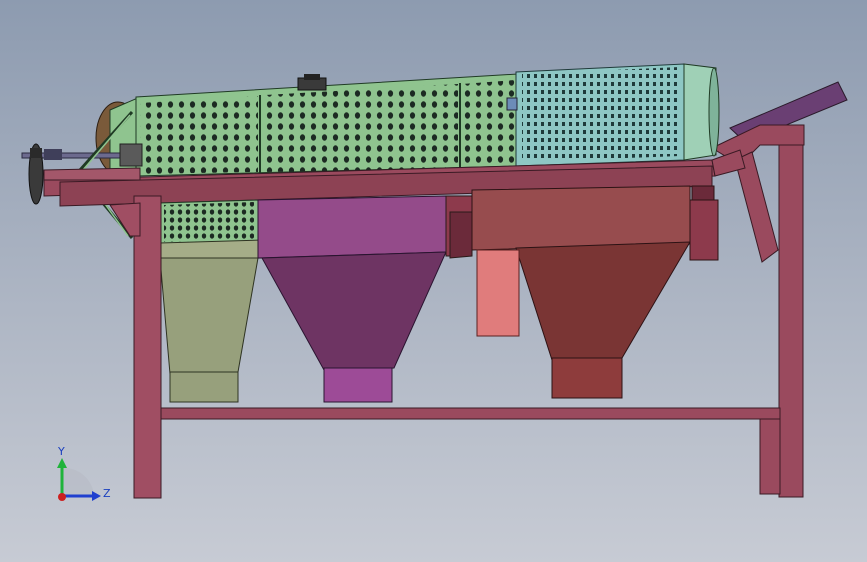 This screenshot has height=562, width=867. Describe the element at coordinates (62, 463) in the screenshot. I see `y-arrow-head-icon` at that location.